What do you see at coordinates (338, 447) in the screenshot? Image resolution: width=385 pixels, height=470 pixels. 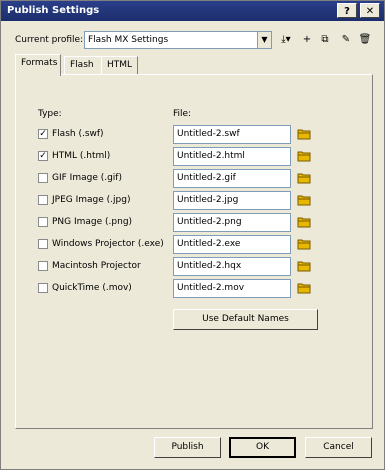 I see `cancel-button: Cancel` at bounding box center [338, 447].